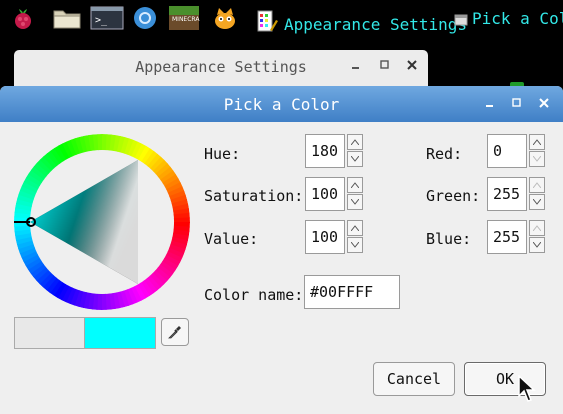  I want to click on taskbar: >_ MINECRAFT, so click(281, 19).